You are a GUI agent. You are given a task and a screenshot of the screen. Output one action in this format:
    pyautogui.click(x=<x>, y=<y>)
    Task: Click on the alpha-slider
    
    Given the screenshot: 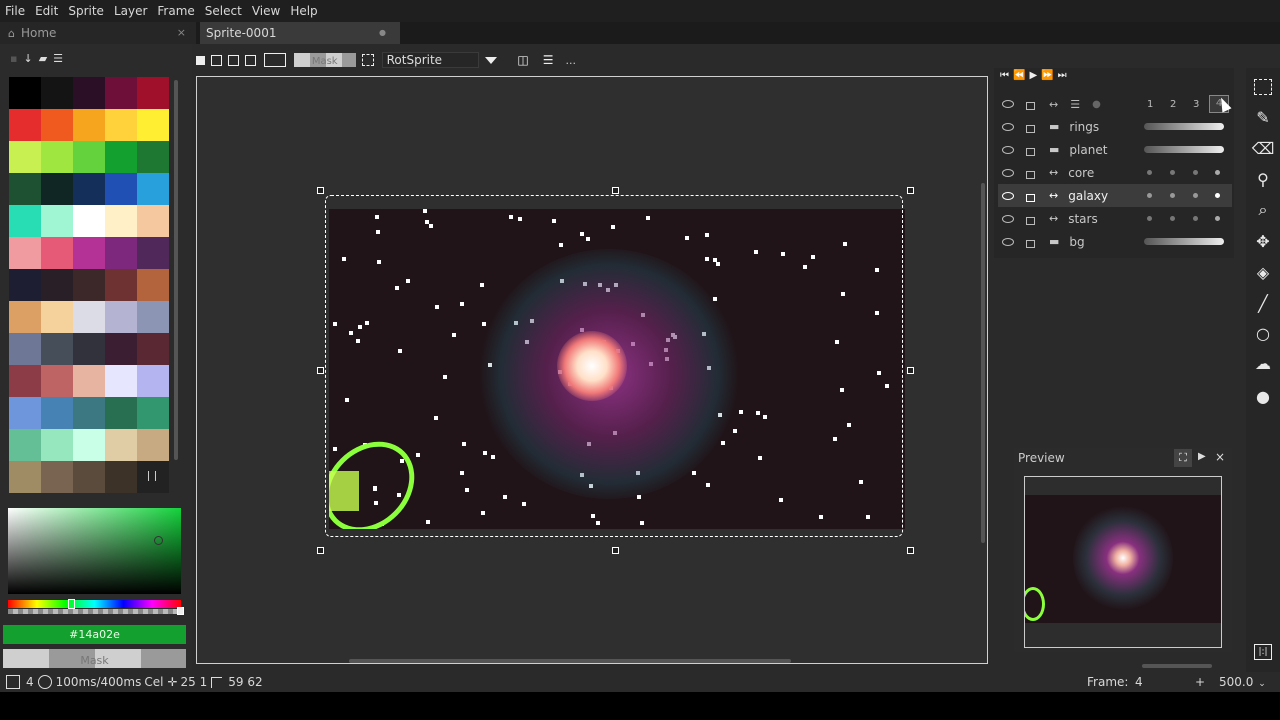 What is the action you would take?
    pyautogui.click(x=94, y=611)
    